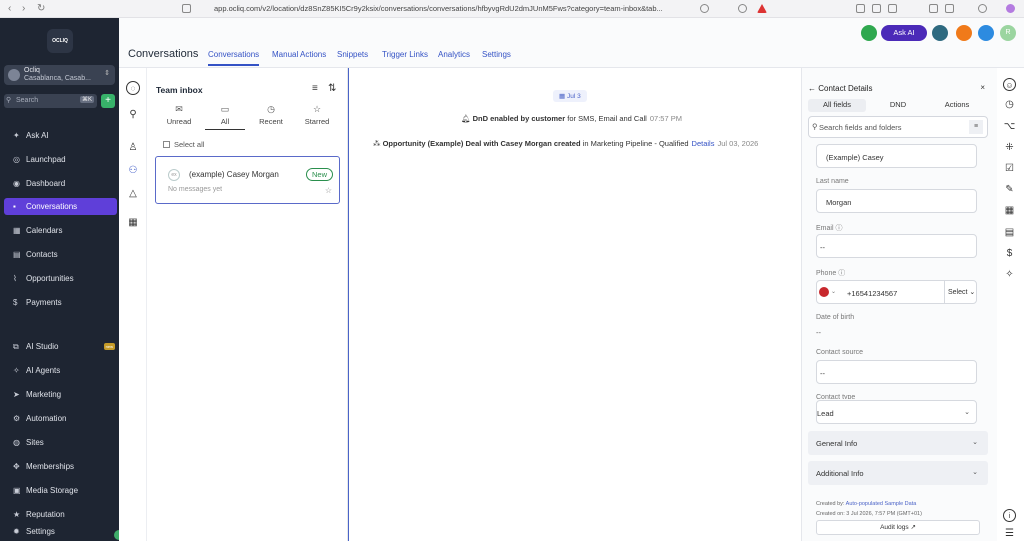 The image size is (1024, 541). I want to click on sidebar-search: ⚲ Search ⌘K, so click(50, 101).